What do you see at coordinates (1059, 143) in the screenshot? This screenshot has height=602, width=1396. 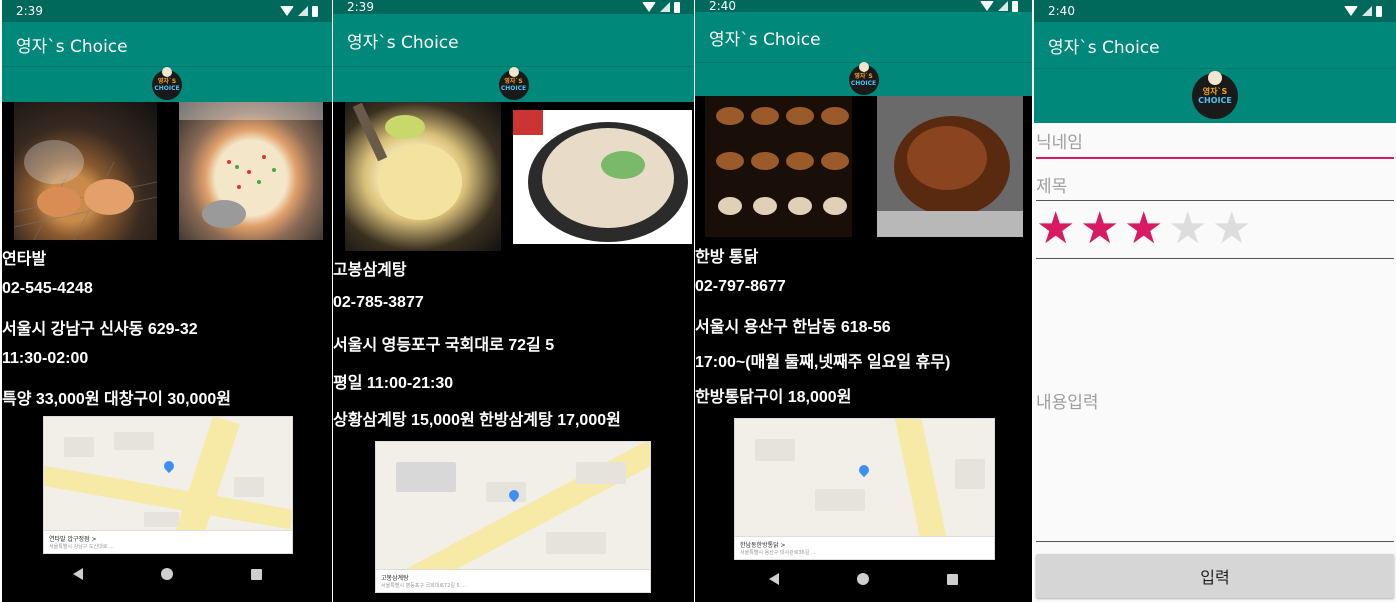 I see `nickname-placeholder: 닉네임` at bounding box center [1059, 143].